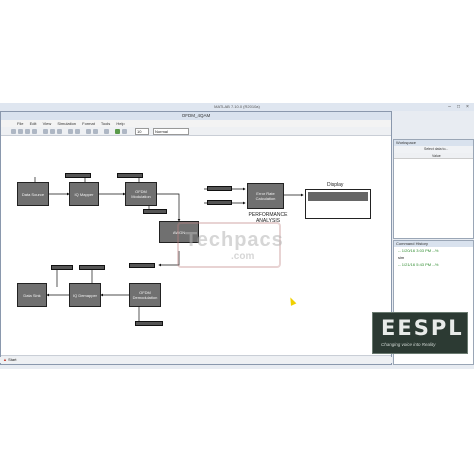 Image resolution: width=474 pixels, height=474 pixels. I want to click on close-icon: ×, so click(467, 107).